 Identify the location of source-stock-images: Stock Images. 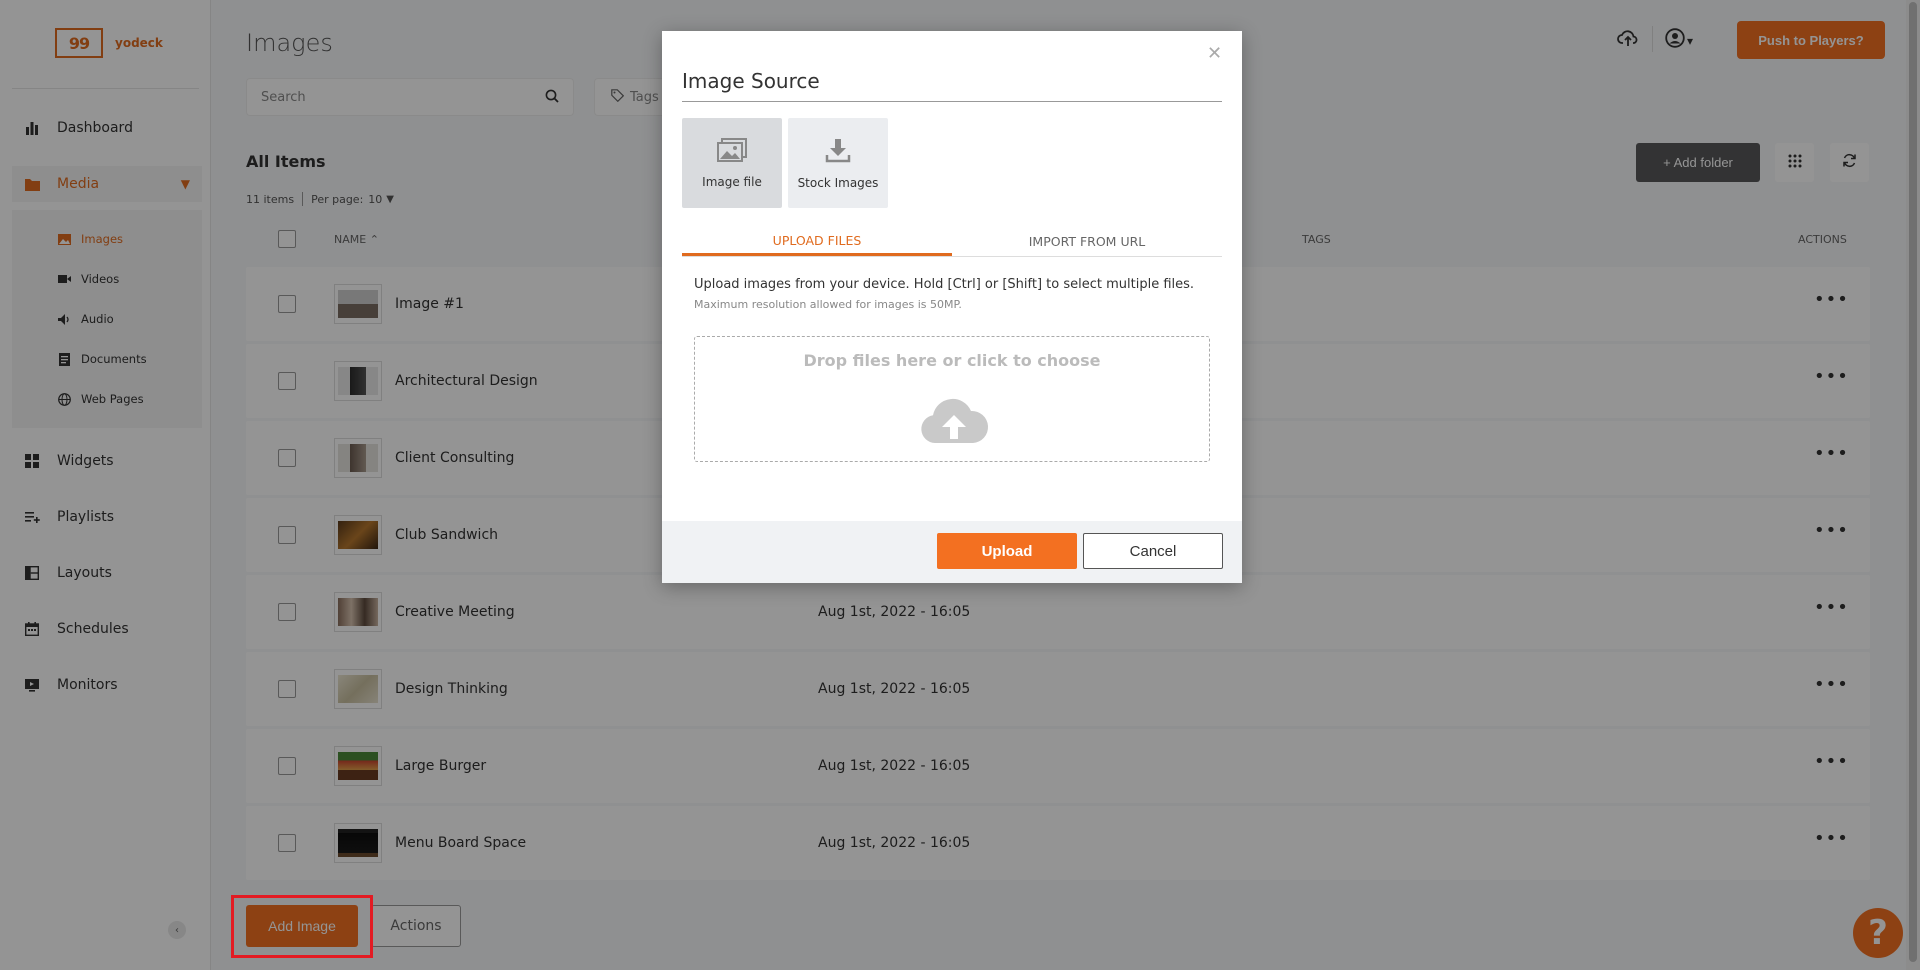
(838, 163).